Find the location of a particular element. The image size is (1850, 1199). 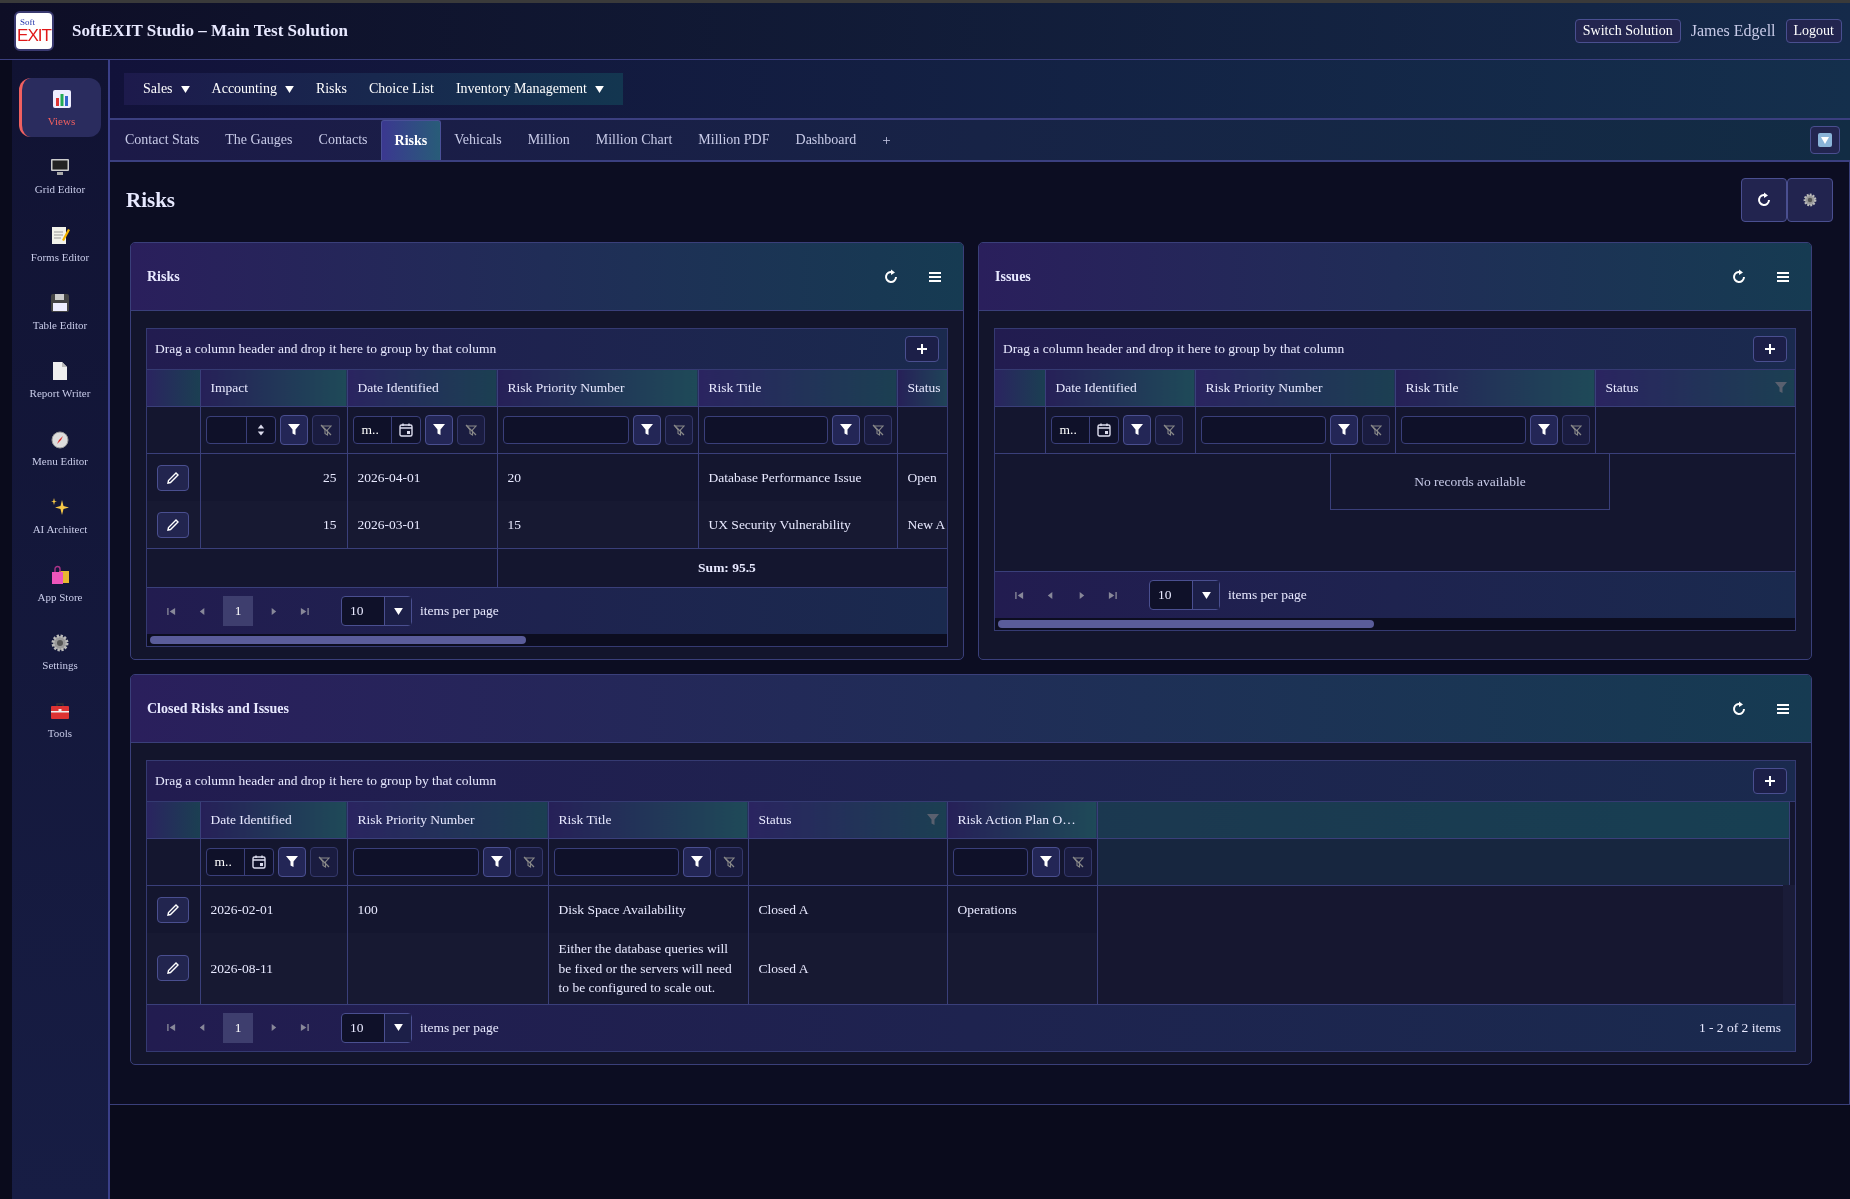

column-header: Impact is located at coordinates (273, 388).